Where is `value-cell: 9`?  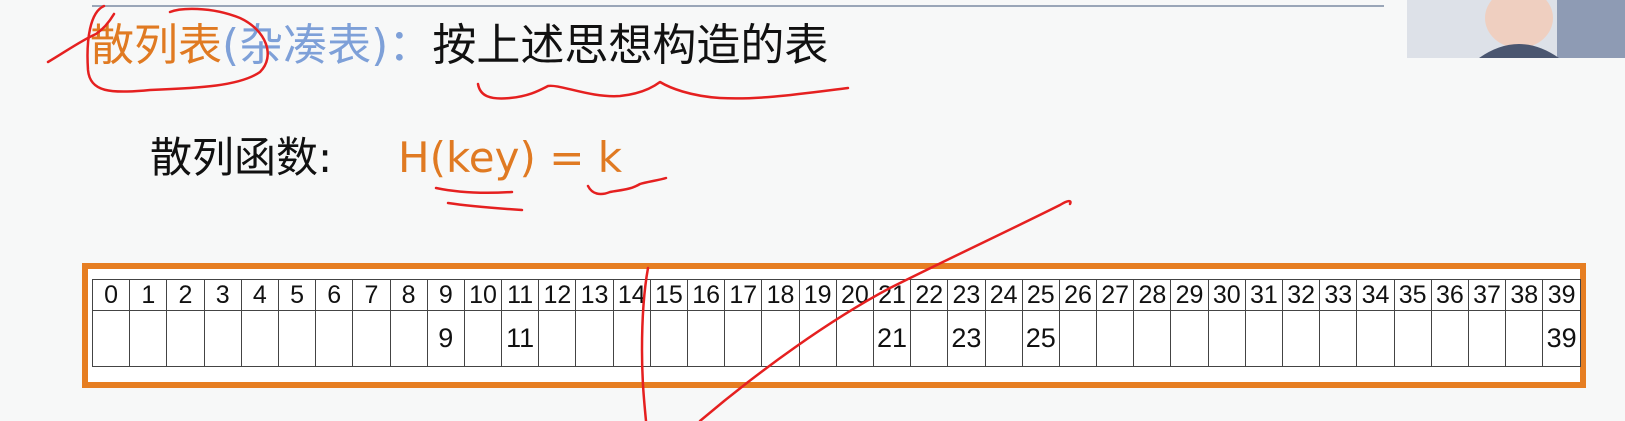
value-cell: 9 is located at coordinates (445, 338).